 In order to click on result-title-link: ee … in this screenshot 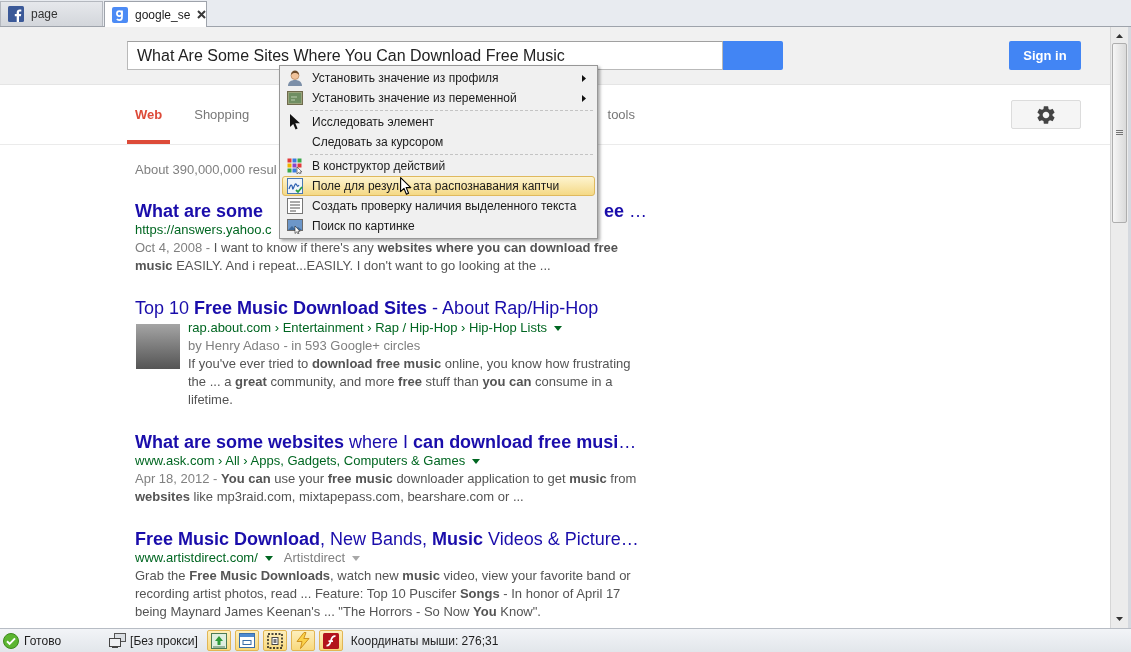, I will do `click(625, 211)`.